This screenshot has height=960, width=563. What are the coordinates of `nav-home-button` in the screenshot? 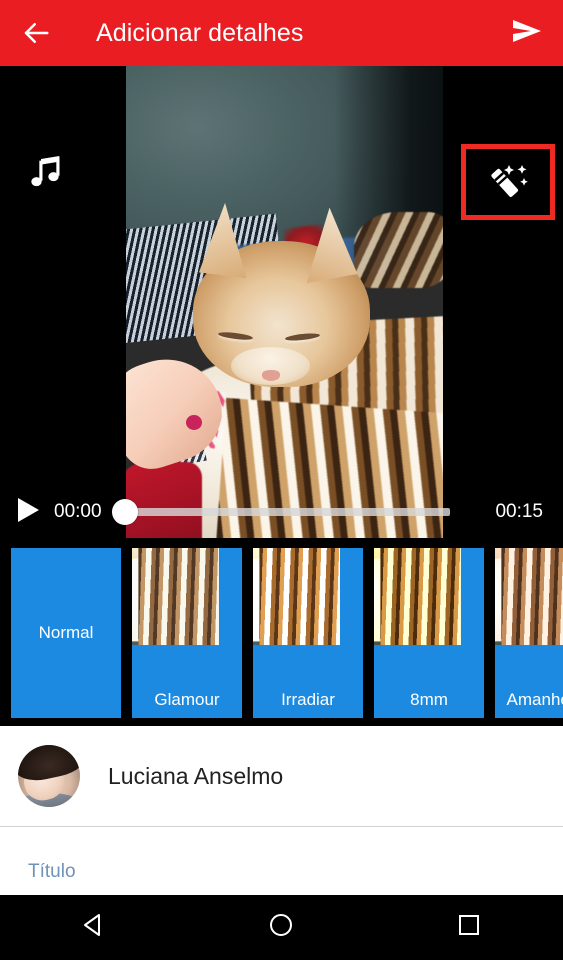 It's located at (281, 927).